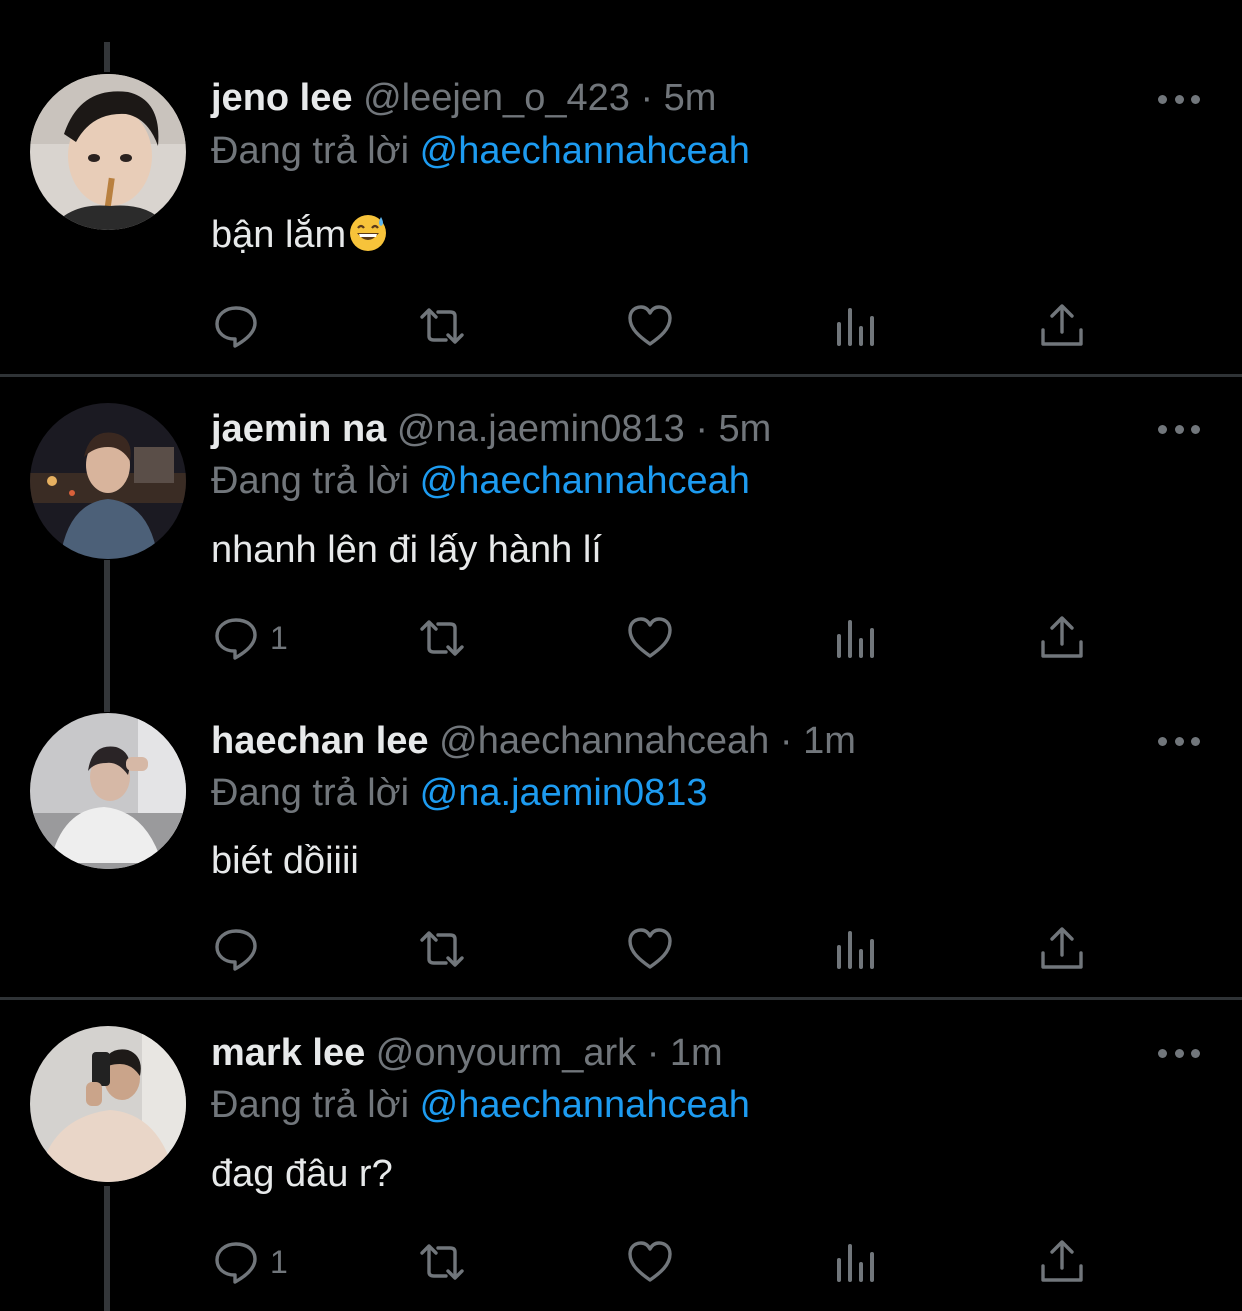 Image resolution: width=1242 pixels, height=1311 pixels. I want to click on username: @leejen_o_423, so click(496, 98).